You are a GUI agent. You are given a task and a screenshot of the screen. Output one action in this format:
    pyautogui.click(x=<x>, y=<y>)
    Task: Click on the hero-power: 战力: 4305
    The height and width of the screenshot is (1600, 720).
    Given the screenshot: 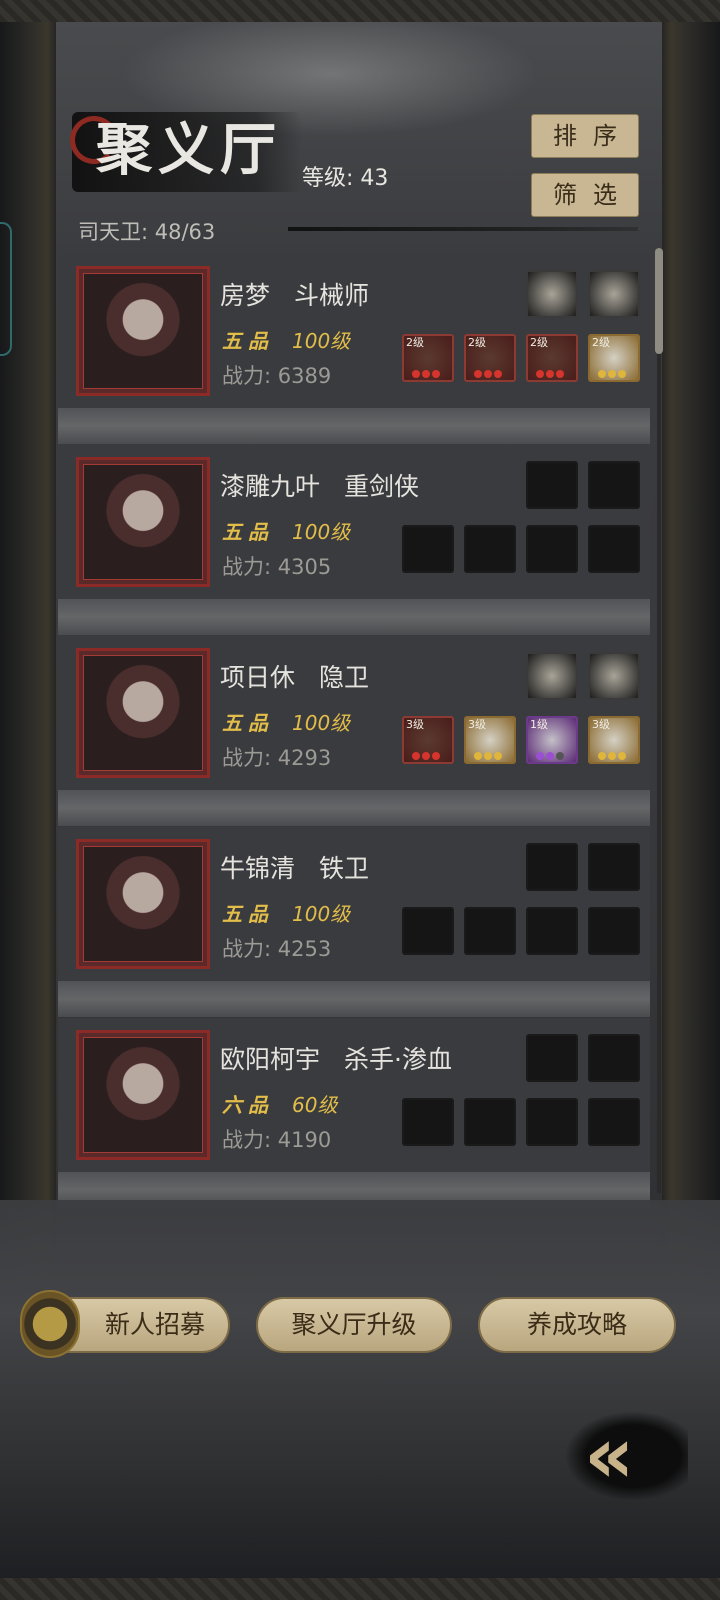 What is the action you would take?
    pyautogui.click(x=277, y=567)
    